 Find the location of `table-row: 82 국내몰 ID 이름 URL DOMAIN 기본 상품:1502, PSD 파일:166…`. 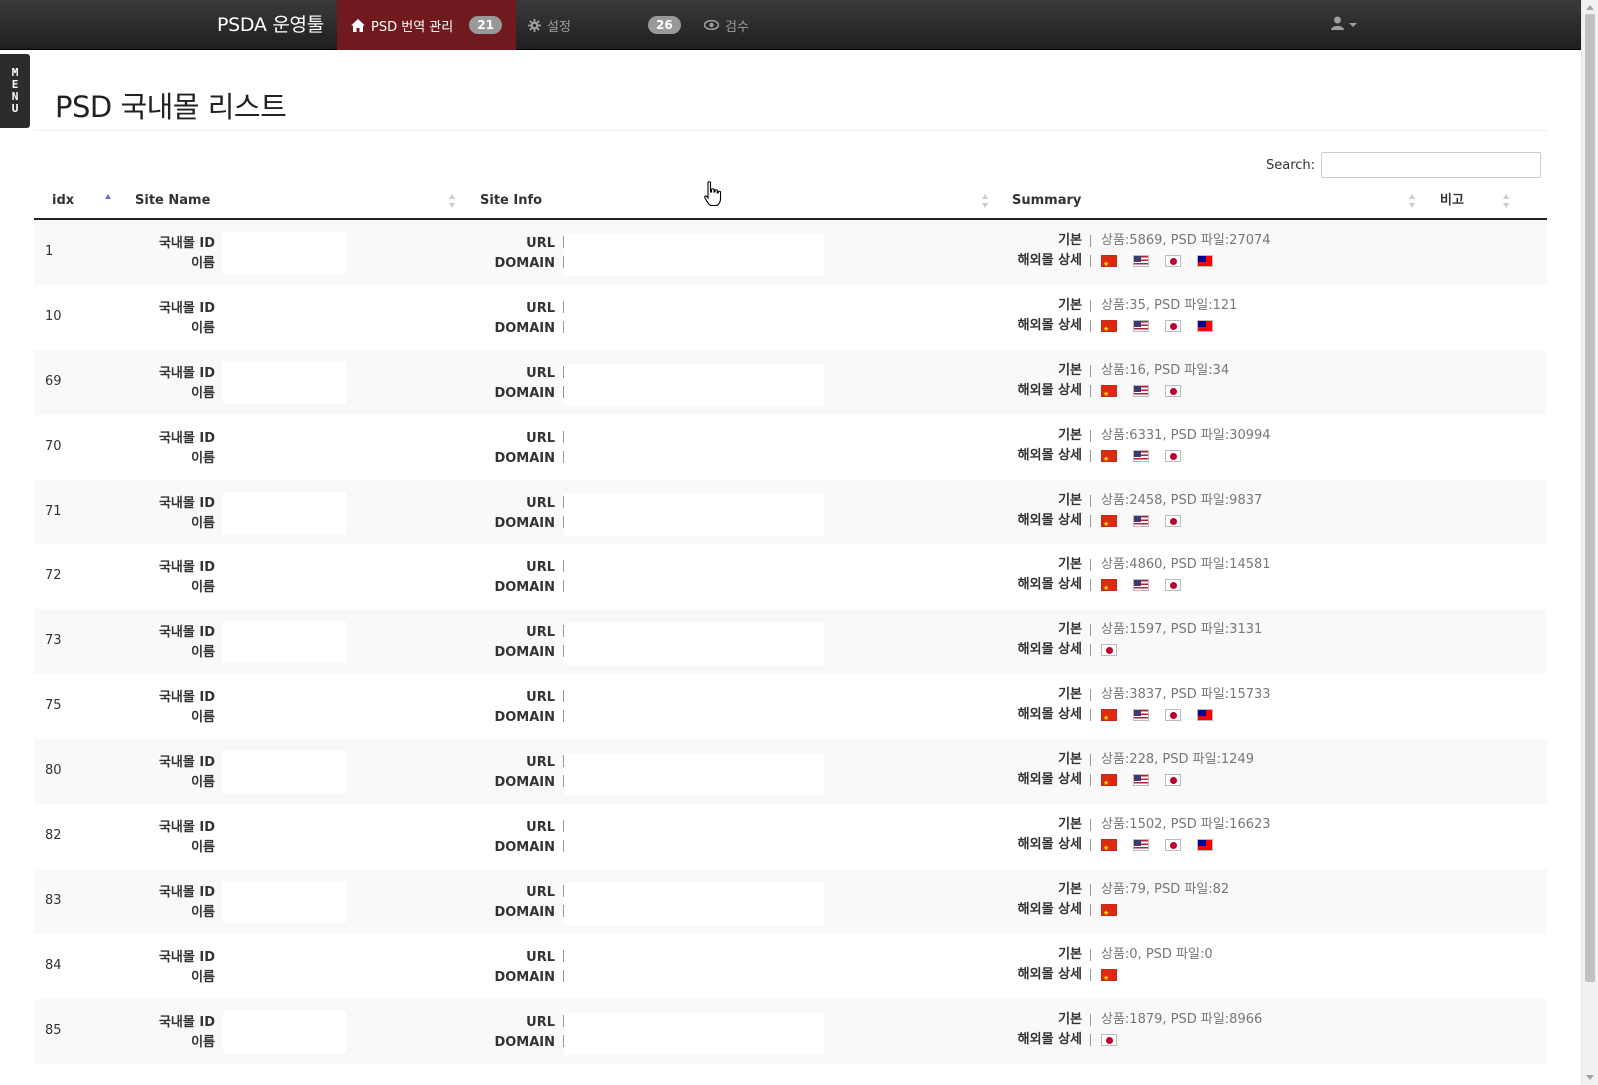

table-row: 82 국내몰 ID 이름 URL DOMAIN 기본 상품:1502, PSD 파일:166… is located at coordinates (790, 836).